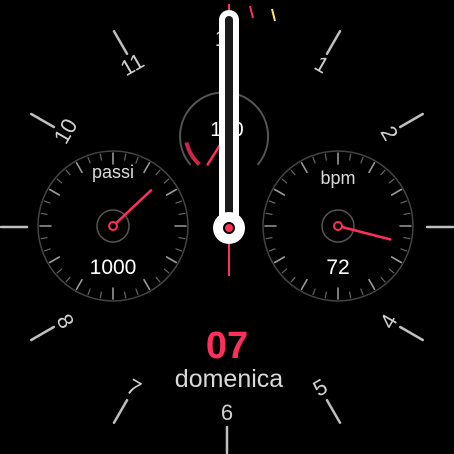  I want to click on numeral-7: 7, so click(133, 388).